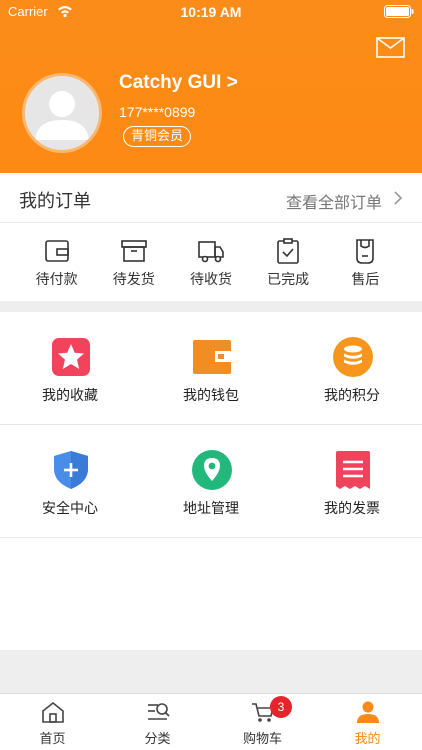 Image resolution: width=422 pixels, height=750 pixels. Describe the element at coordinates (211, 671) in the screenshot. I see `bottom-spacer` at that location.